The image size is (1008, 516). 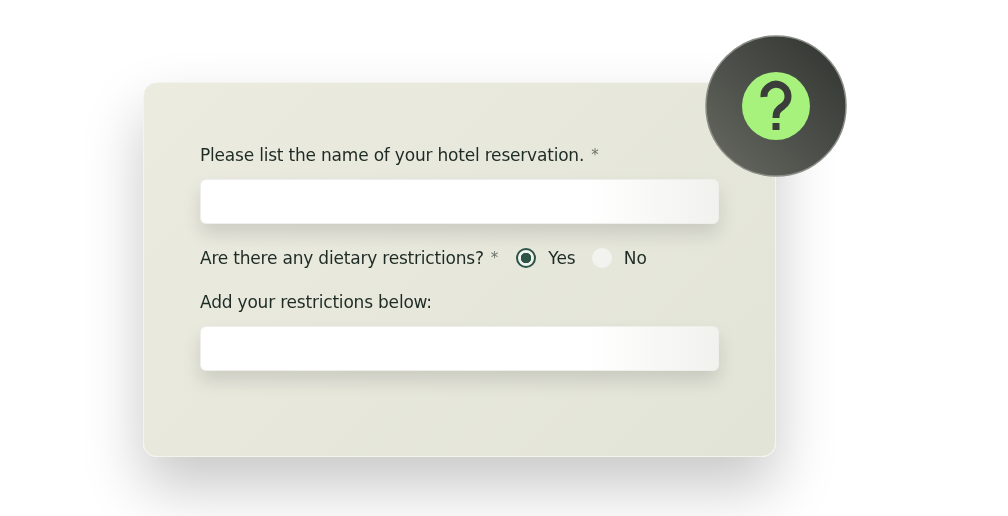 I want to click on question-label: Are there any dietary restrictions?, so click(x=342, y=258).